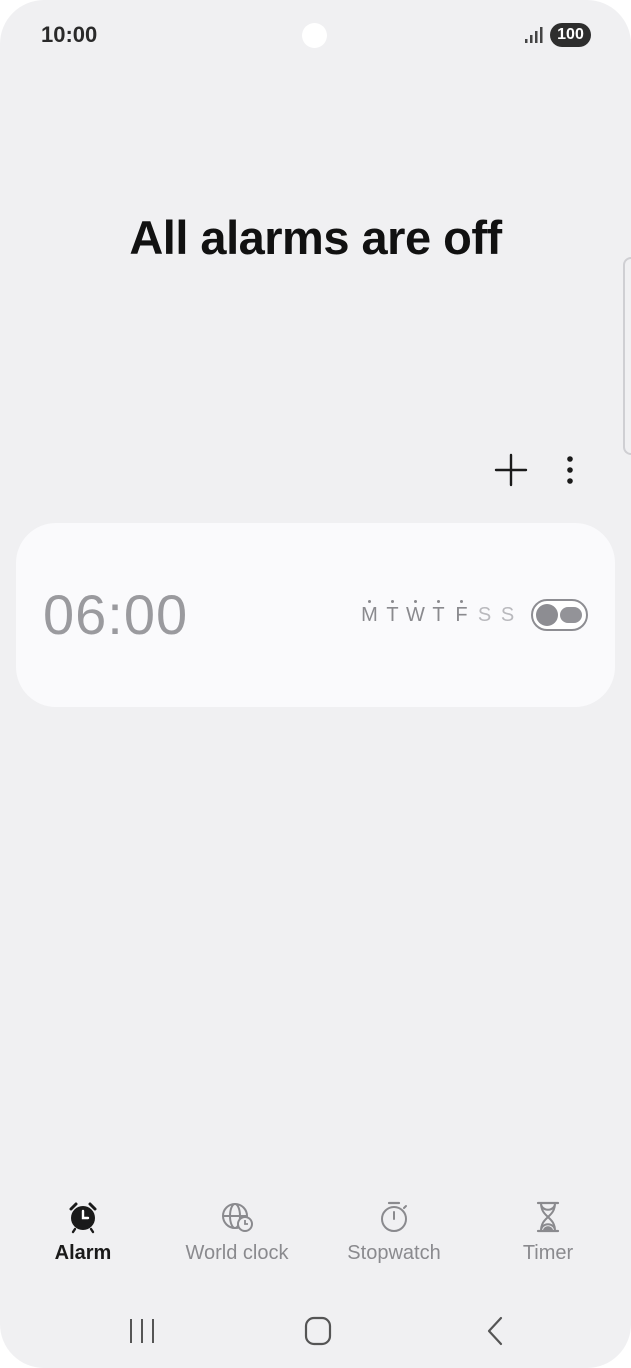 This screenshot has height=1368, width=631. I want to click on camera-cutout, so click(314, 35).